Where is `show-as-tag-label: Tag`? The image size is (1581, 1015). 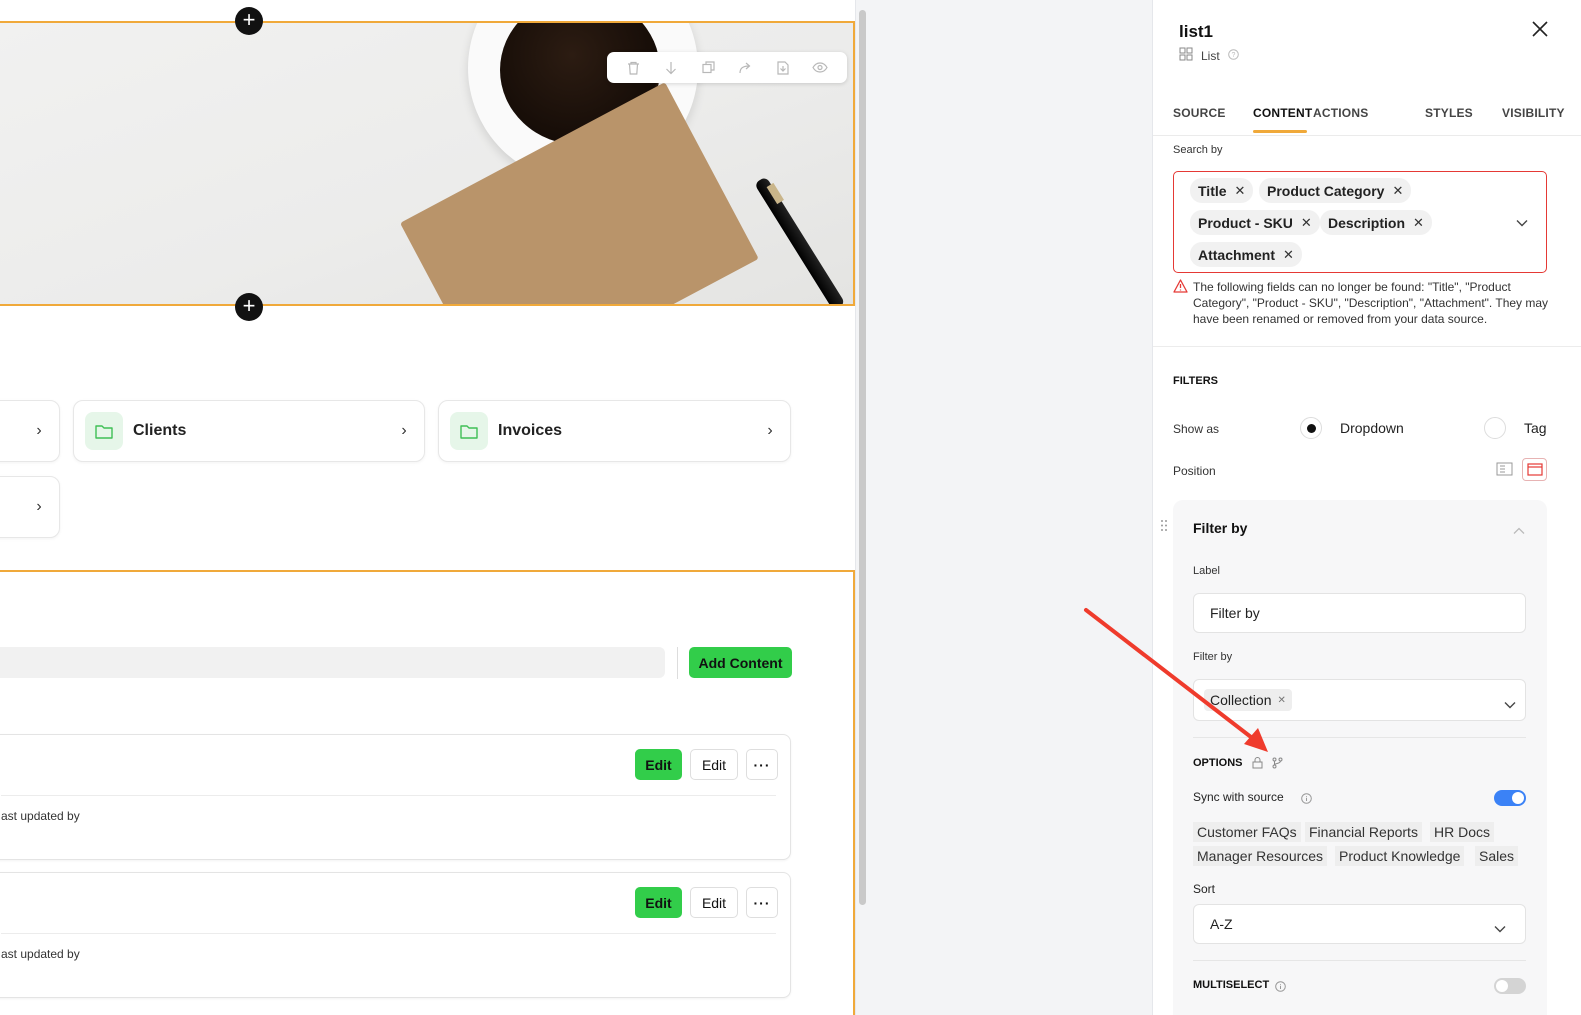 show-as-tag-label: Tag is located at coordinates (1535, 428).